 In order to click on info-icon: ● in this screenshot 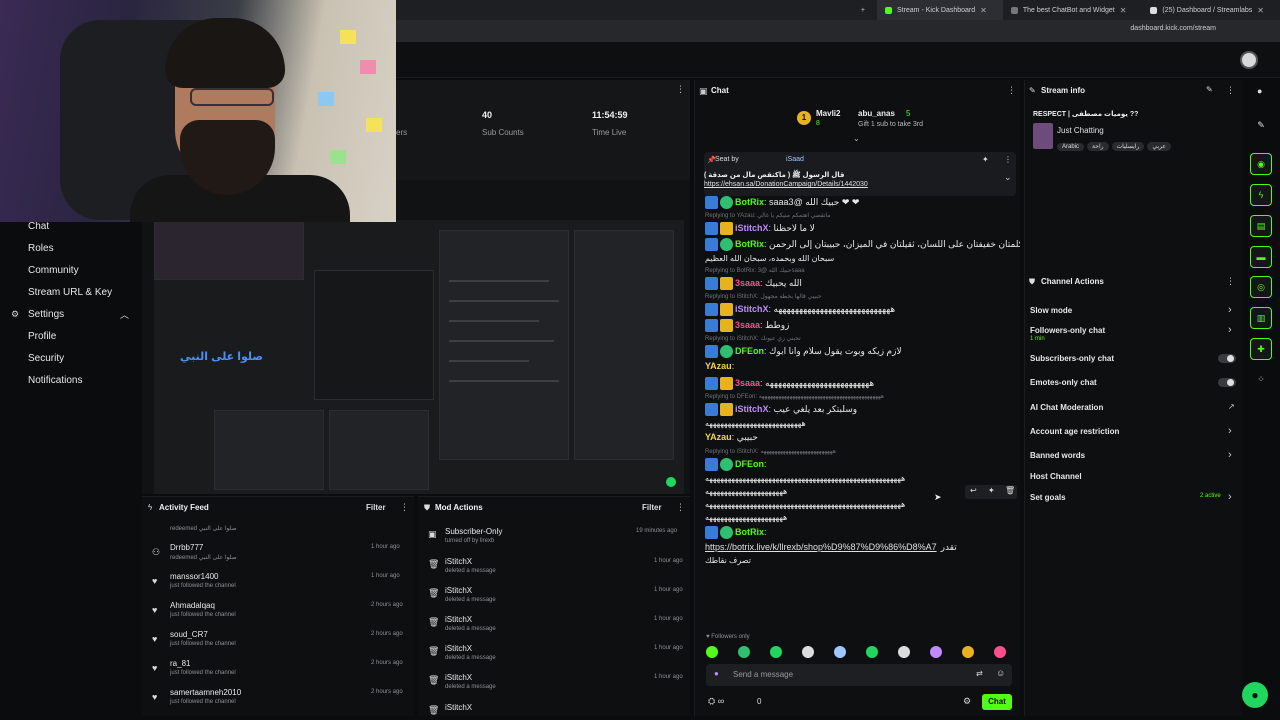, I will do `click(1259, 91)`.